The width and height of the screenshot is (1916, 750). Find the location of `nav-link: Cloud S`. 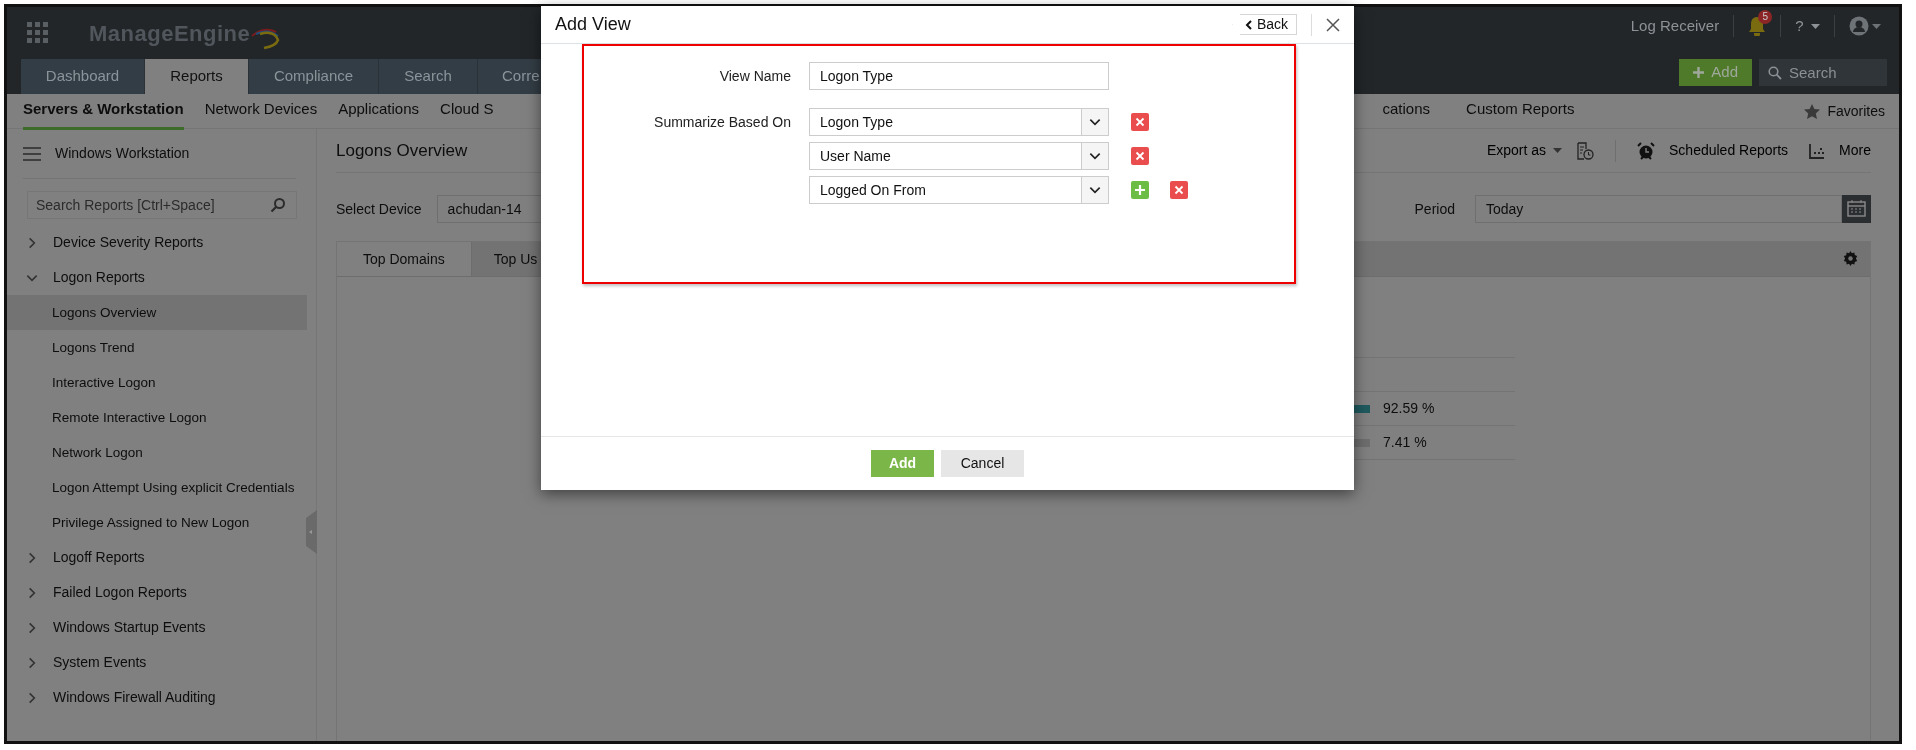

nav-link: Cloud S is located at coordinates (467, 114).